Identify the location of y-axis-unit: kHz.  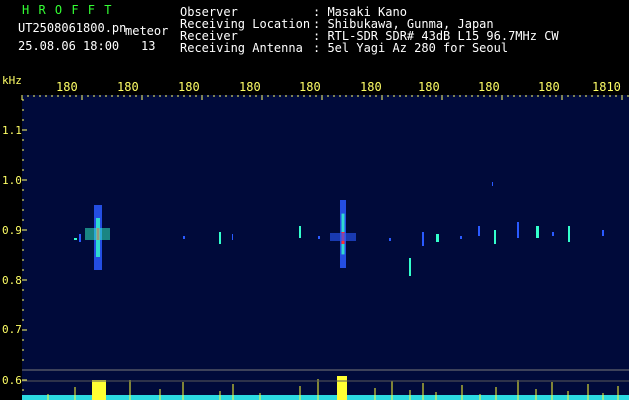
(12, 80).